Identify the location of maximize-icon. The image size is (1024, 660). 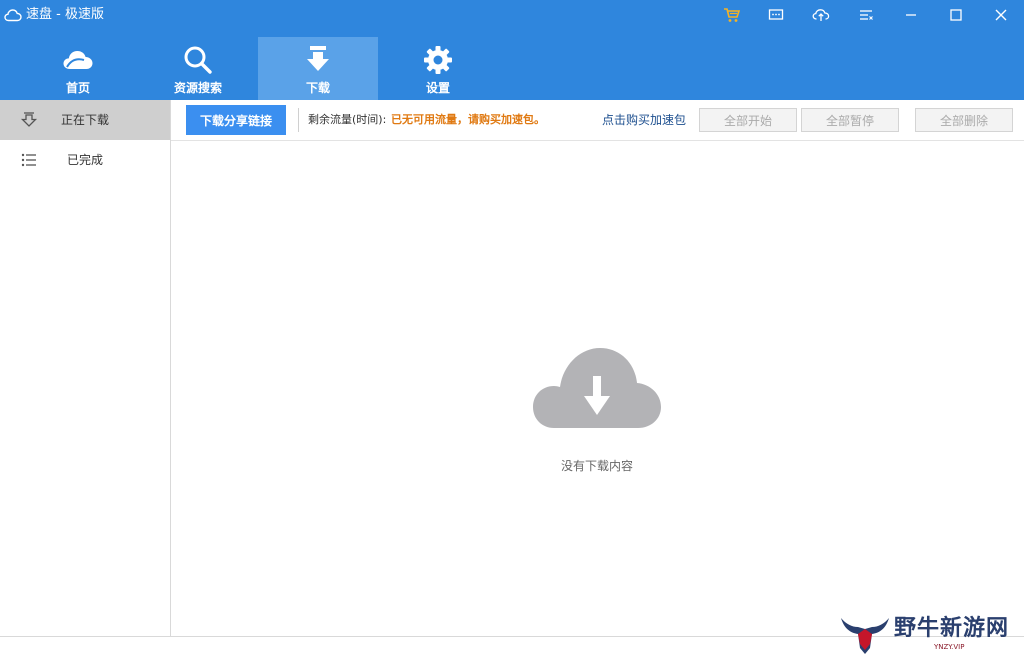
(956, 15).